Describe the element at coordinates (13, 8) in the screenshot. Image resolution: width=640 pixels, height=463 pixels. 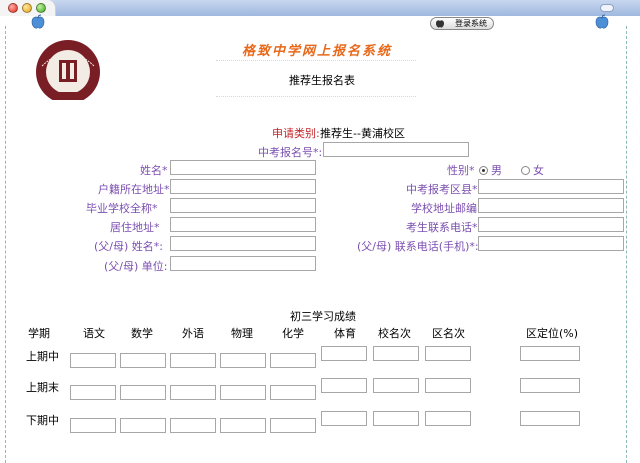
I see `close-window-button` at that location.